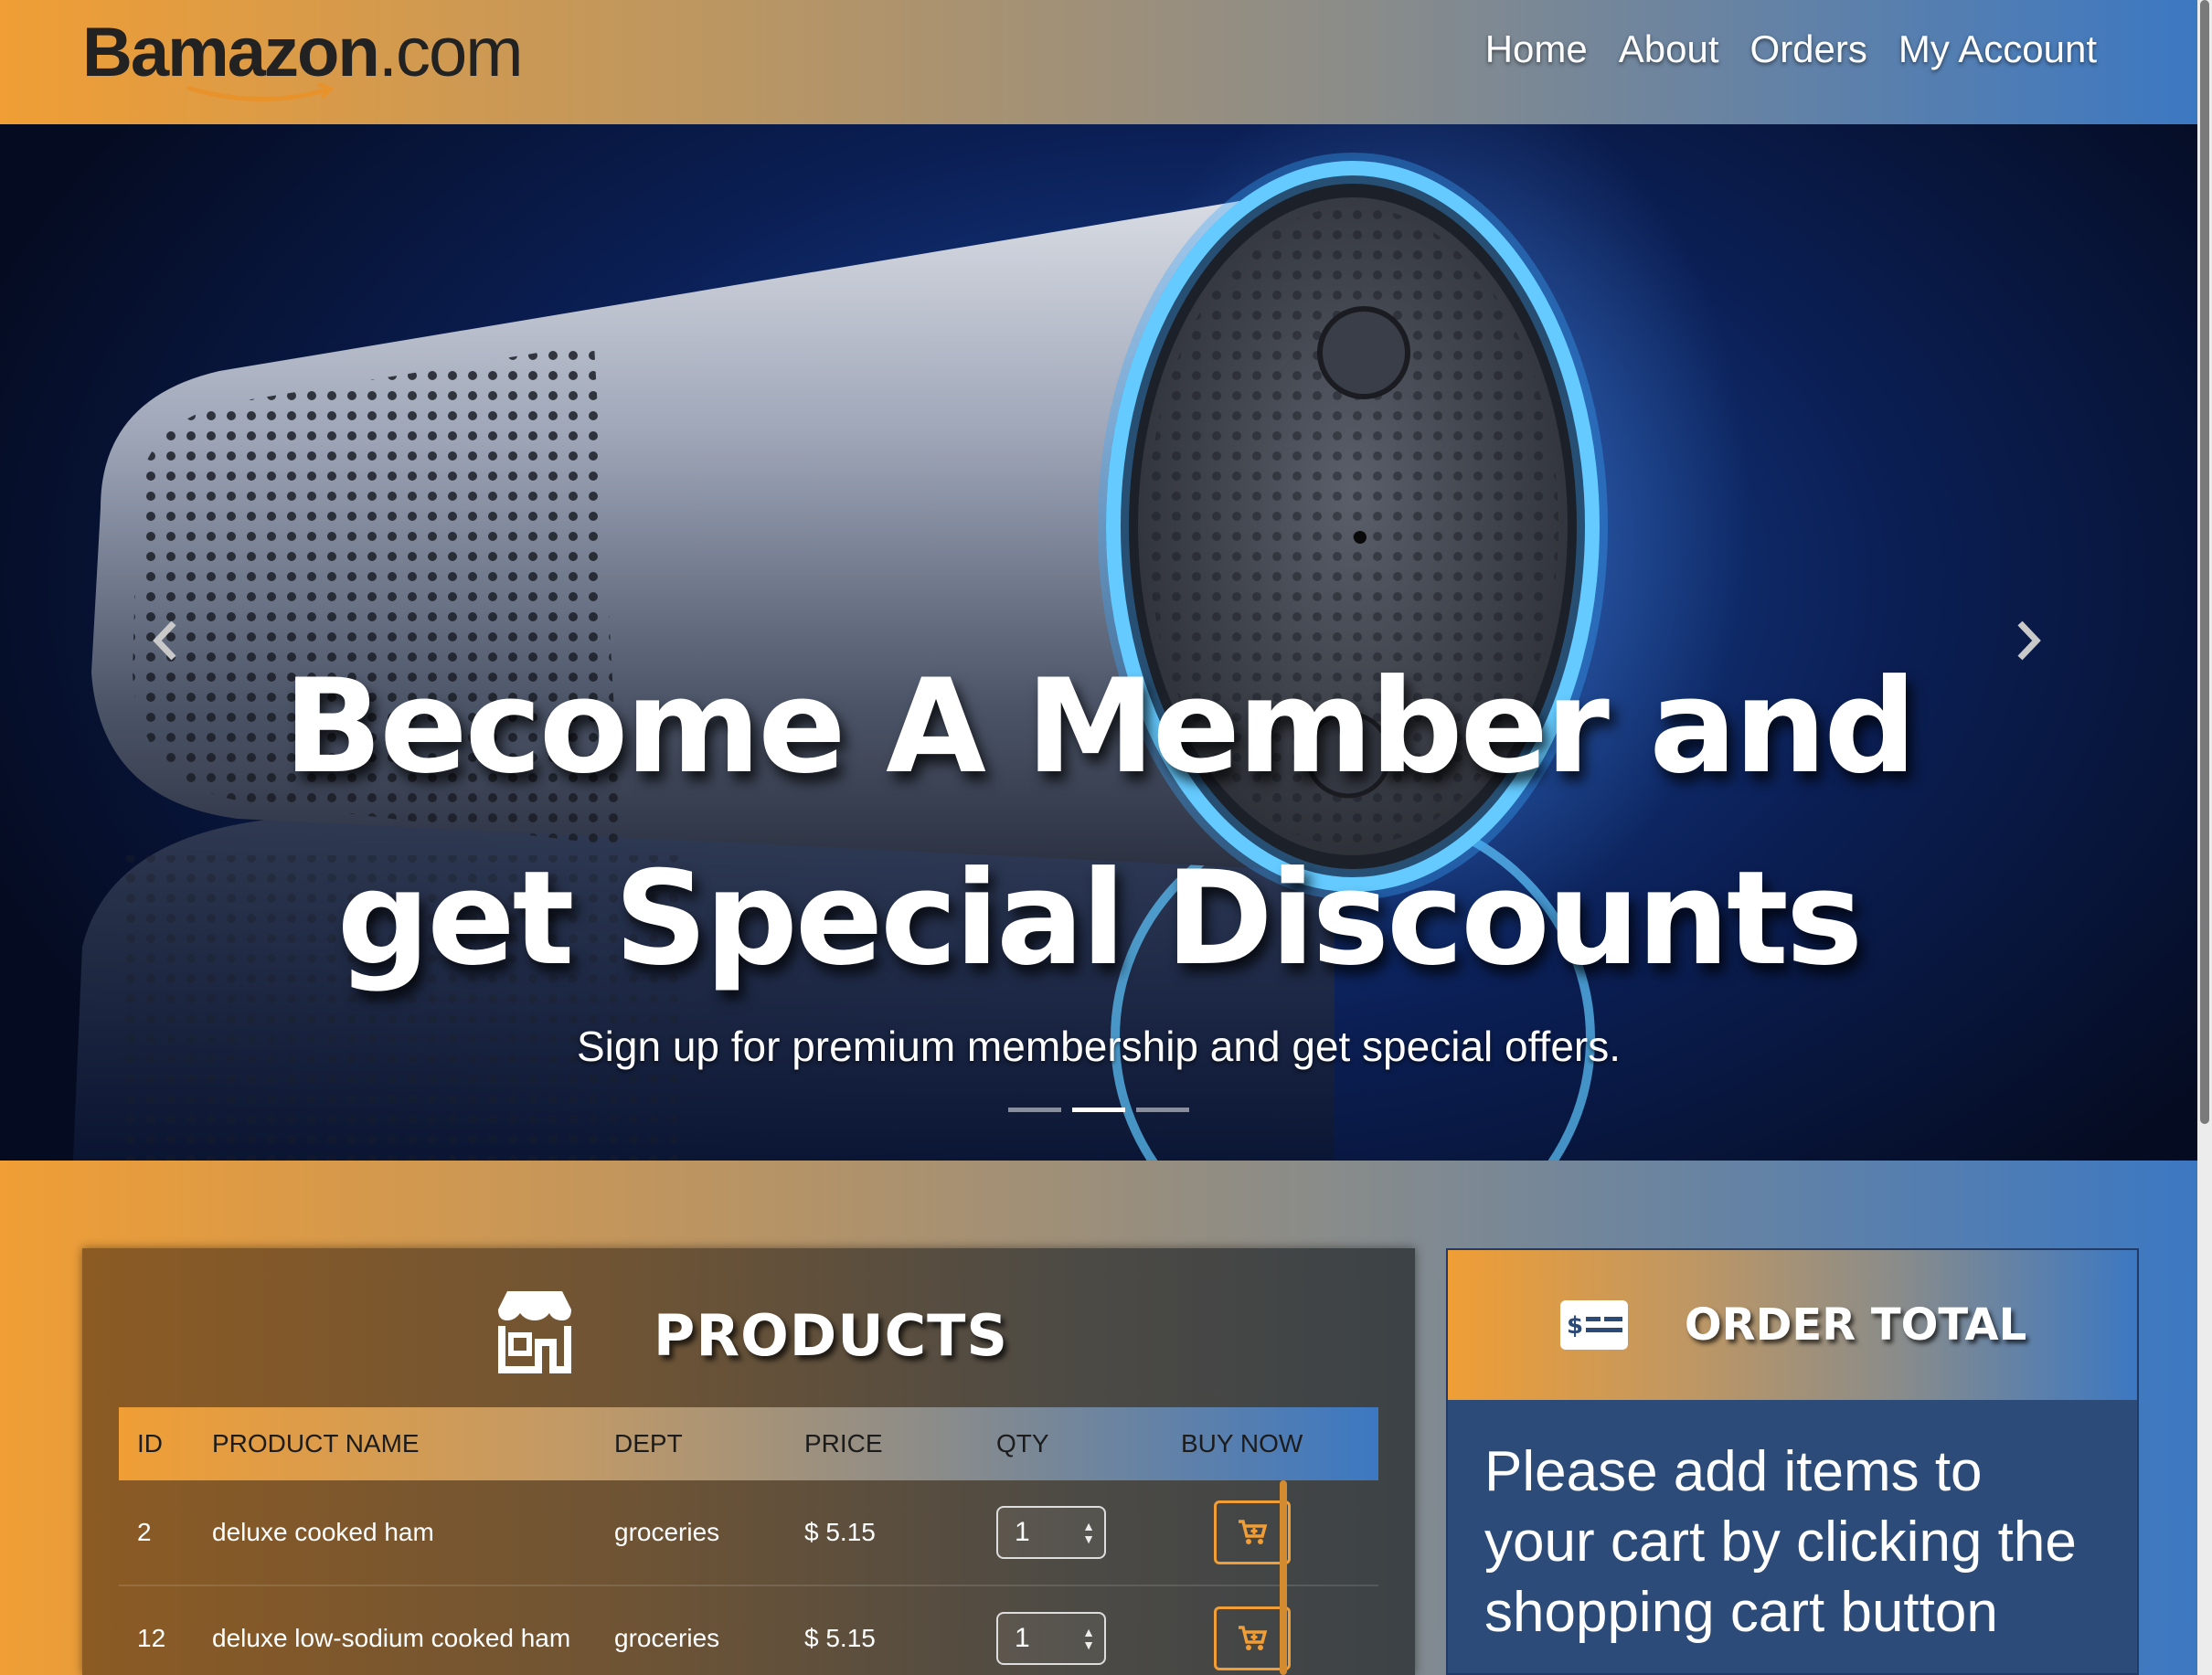  I want to click on carousel-next-button, so click(2029, 641).